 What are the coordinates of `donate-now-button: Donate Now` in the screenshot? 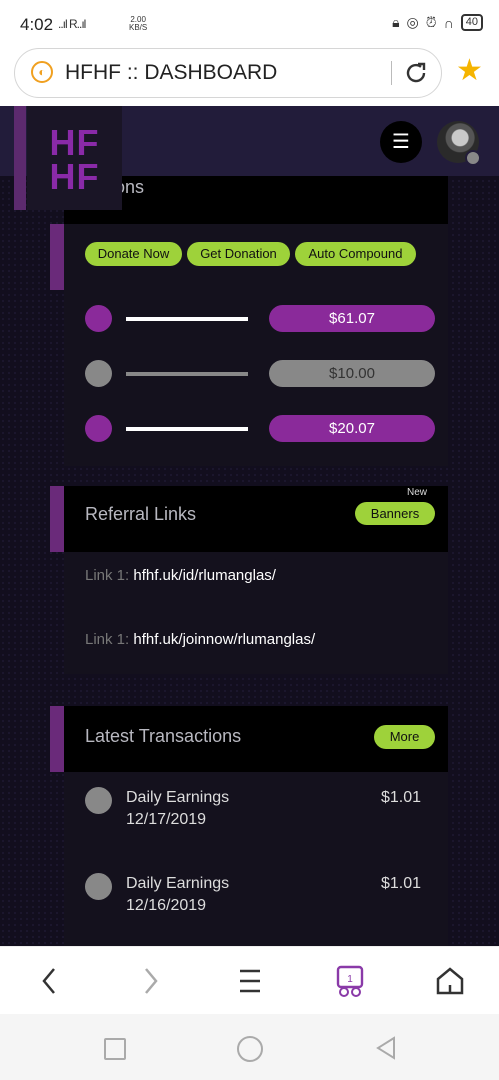 It's located at (133, 254).